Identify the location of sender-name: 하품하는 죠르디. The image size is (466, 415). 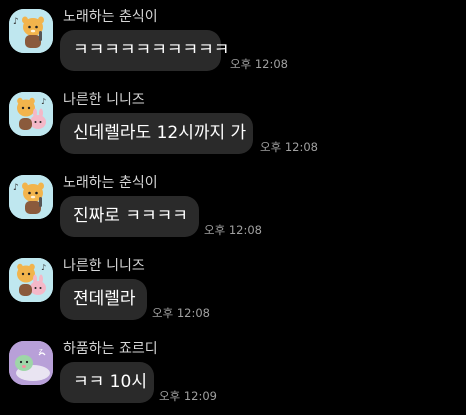
(110, 349).